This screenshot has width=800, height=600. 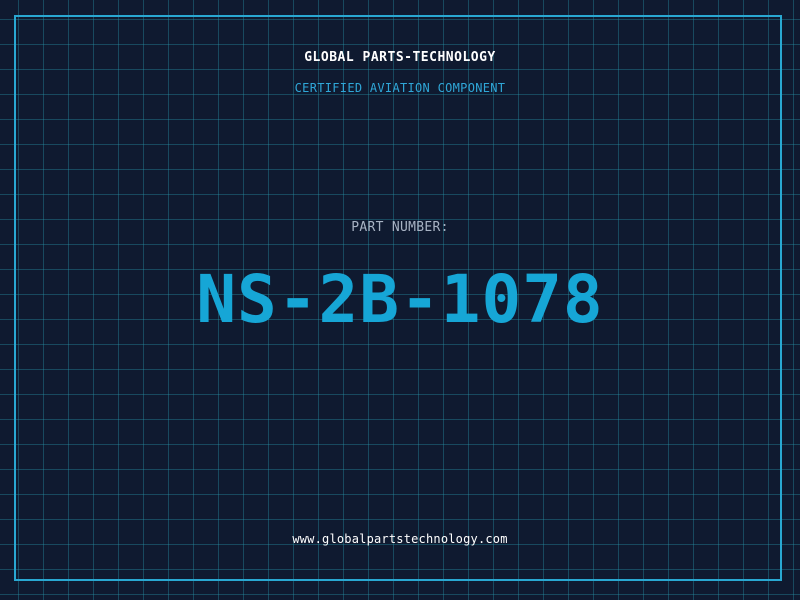 What do you see at coordinates (400, 57) in the screenshot?
I see `company-name: GLOBAL PARTS-TECHNOLOGY` at bounding box center [400, 57].